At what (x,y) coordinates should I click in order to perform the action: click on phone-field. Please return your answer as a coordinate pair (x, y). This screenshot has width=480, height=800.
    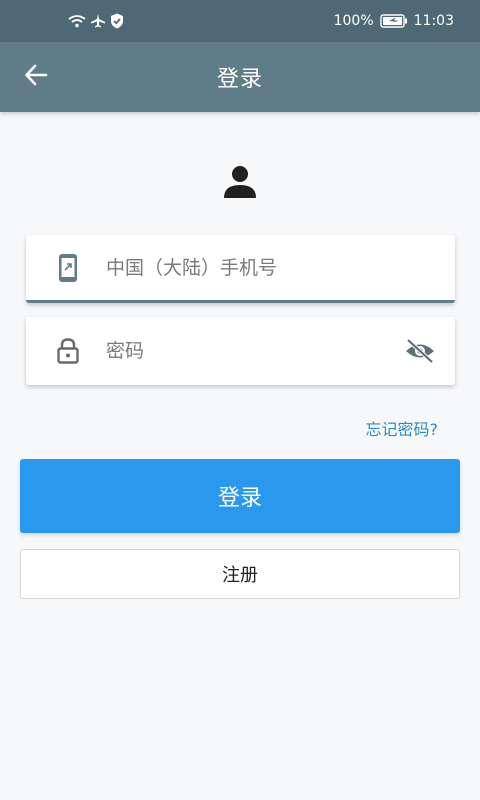
    Looking at the image, I should click on (240, 269).